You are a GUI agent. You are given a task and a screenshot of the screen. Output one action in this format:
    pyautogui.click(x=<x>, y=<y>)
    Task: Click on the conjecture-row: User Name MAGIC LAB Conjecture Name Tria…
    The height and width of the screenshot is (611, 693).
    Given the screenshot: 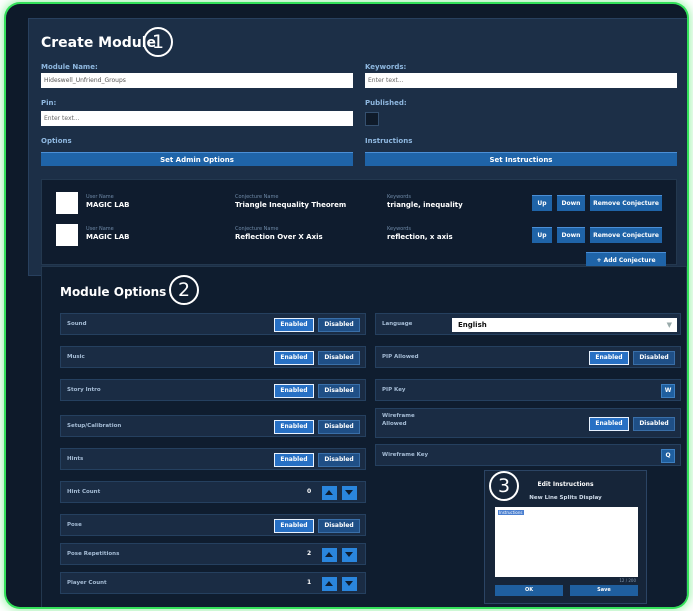 What is the action you would take?
    pyautogui.click(x=357, y=207)
    